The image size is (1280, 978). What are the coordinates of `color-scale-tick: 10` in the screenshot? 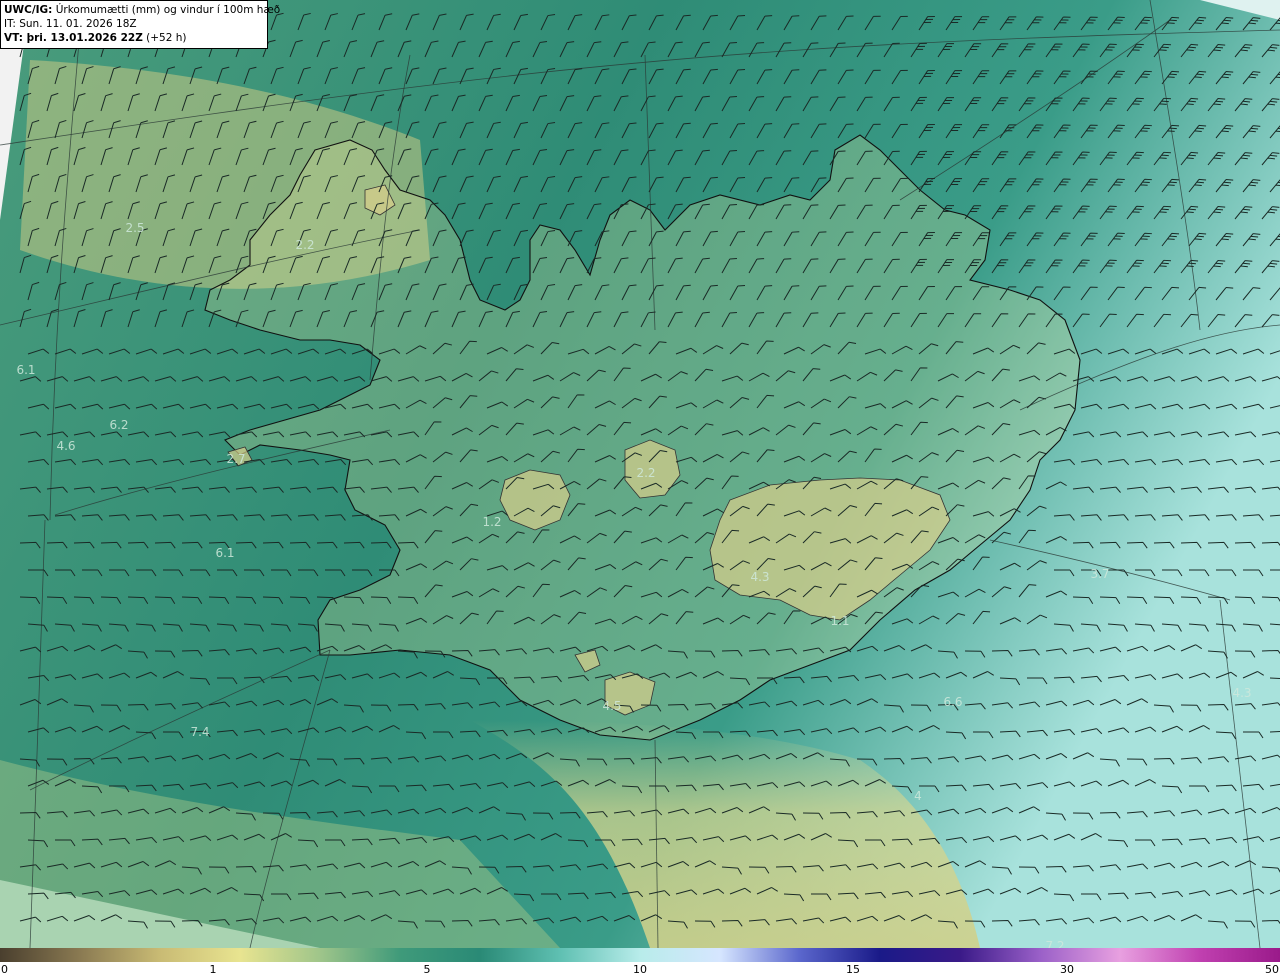 It's located at (640, 969).